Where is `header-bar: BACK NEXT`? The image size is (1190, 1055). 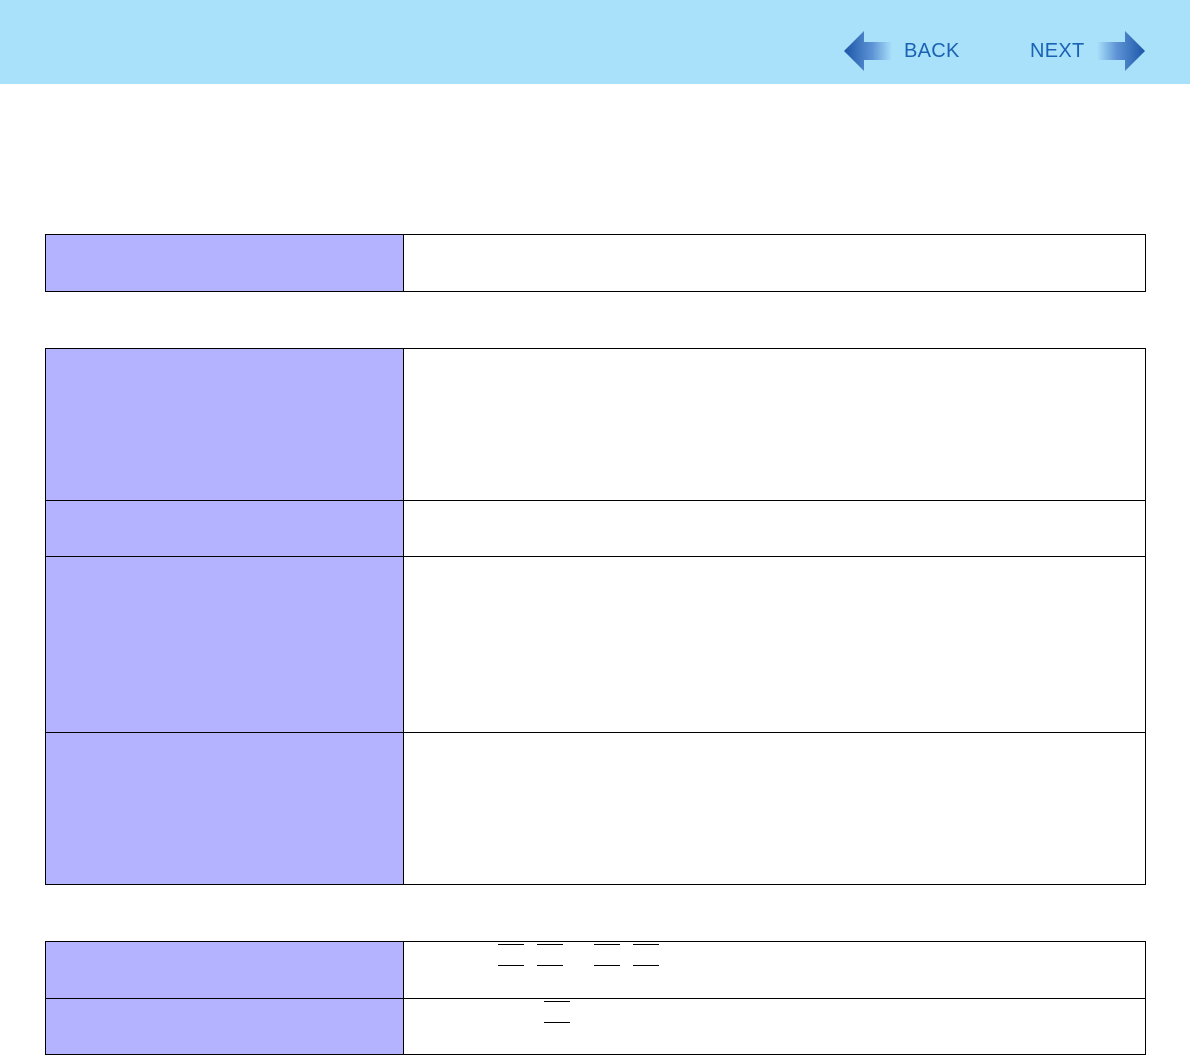
header-bar: BACK NEXT is located at coordinates (595, 42).